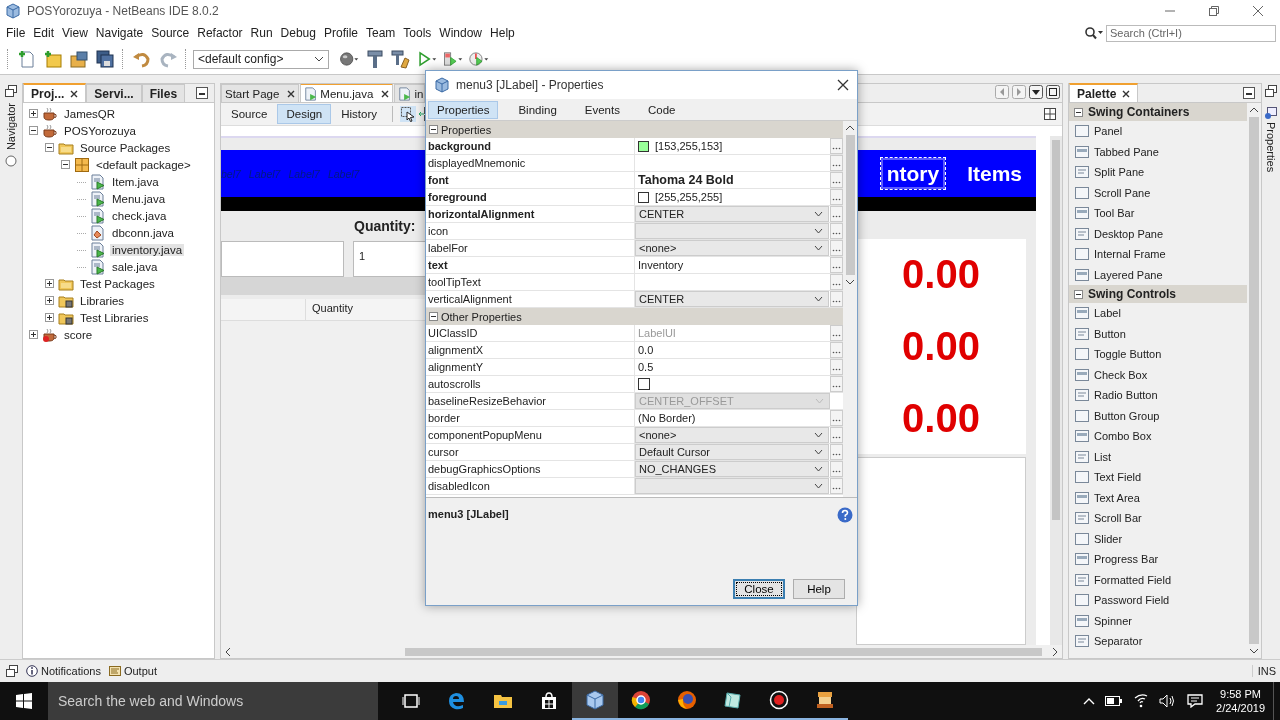 The image size is (1280, 720). I want to click on grid-icon, so click(1050, 114).